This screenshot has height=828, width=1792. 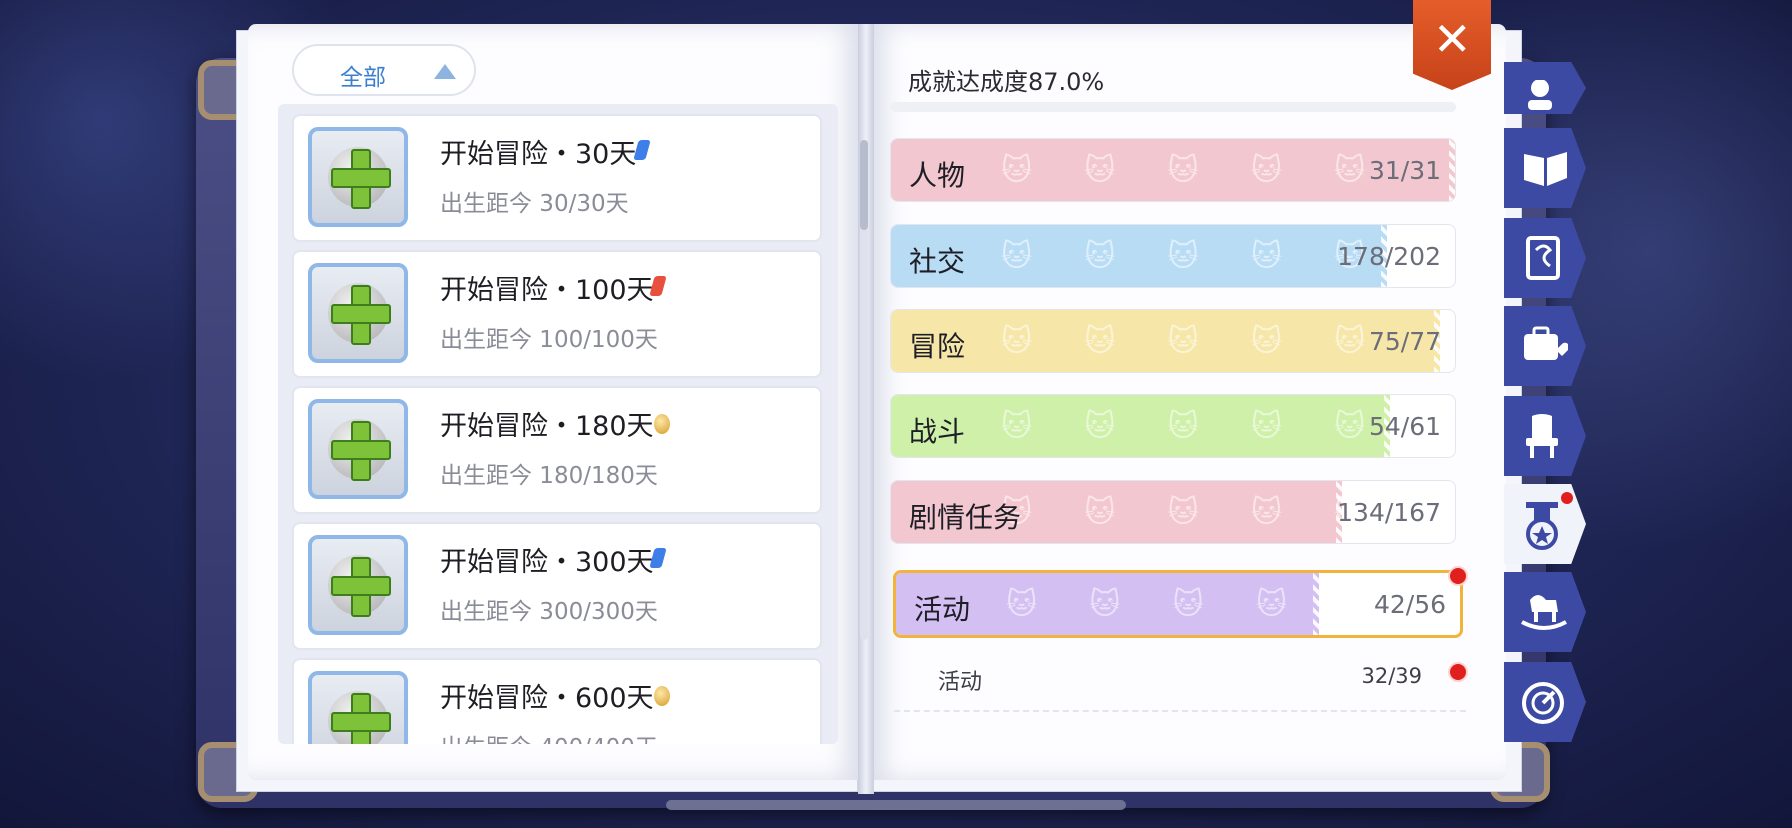 What do you see at coordinates (1542, 526) in the screenshot?
I see `medal-icon` at bounding box center [1542, 526].